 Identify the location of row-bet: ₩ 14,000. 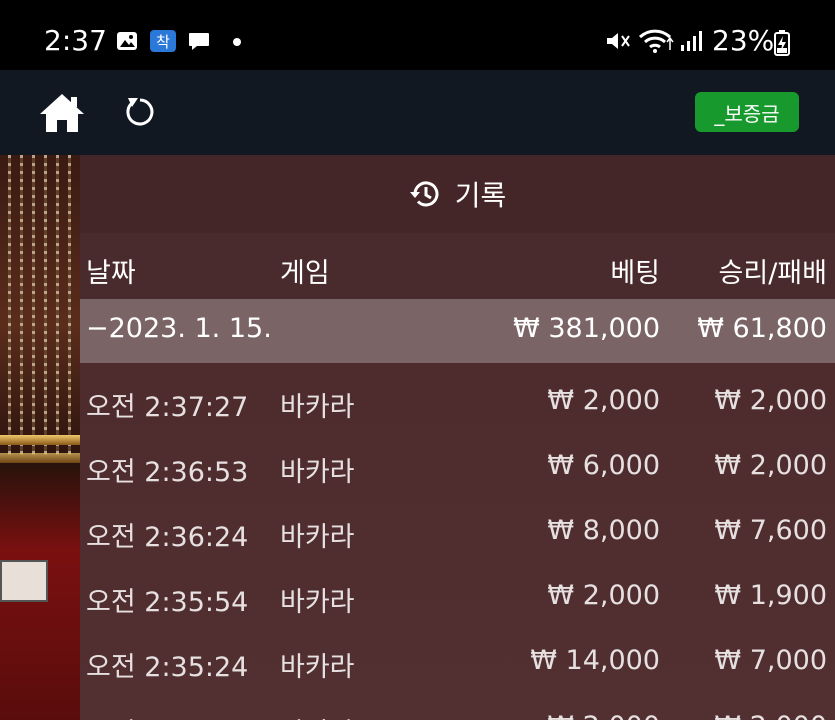
(595, 660).